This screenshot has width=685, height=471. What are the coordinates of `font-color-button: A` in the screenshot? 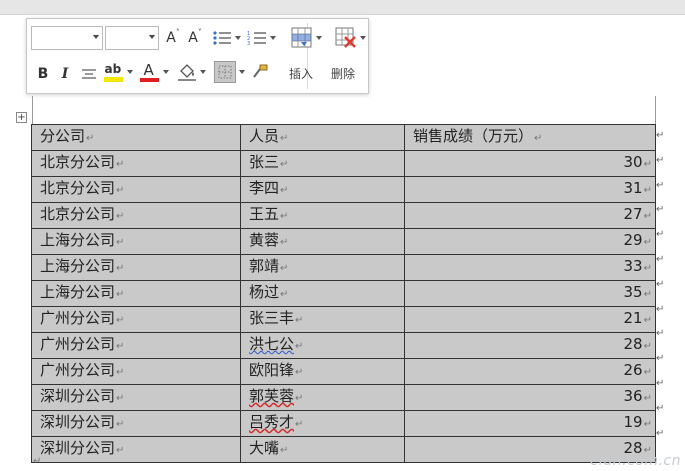 It's located at (154, 72).